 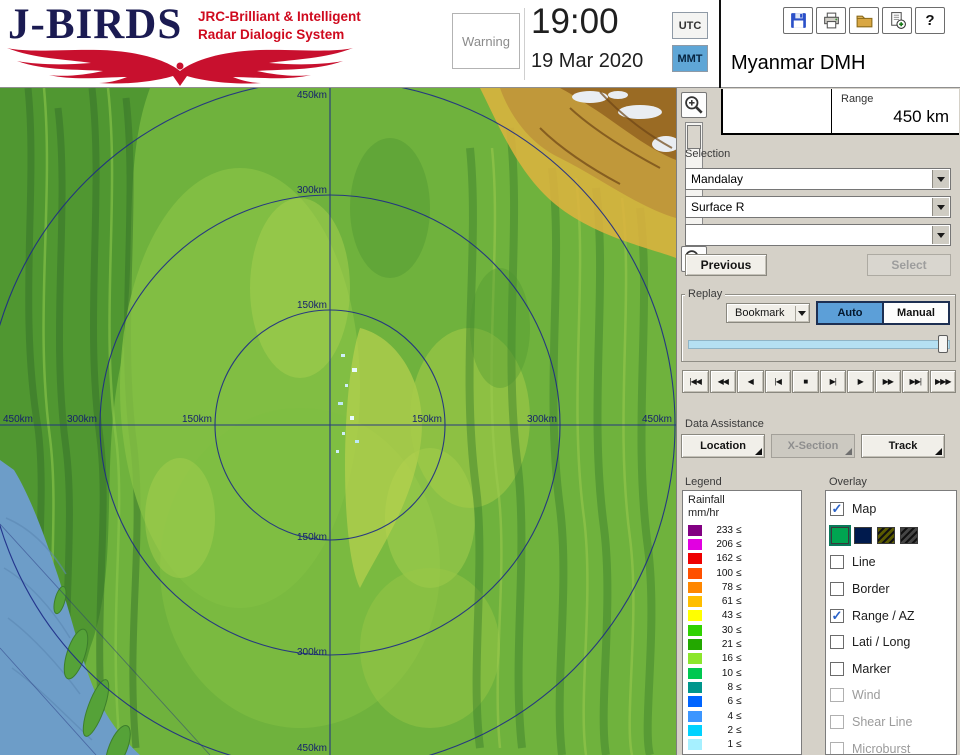 I want to click on legend-value: 21, so click(x=727, y=645).